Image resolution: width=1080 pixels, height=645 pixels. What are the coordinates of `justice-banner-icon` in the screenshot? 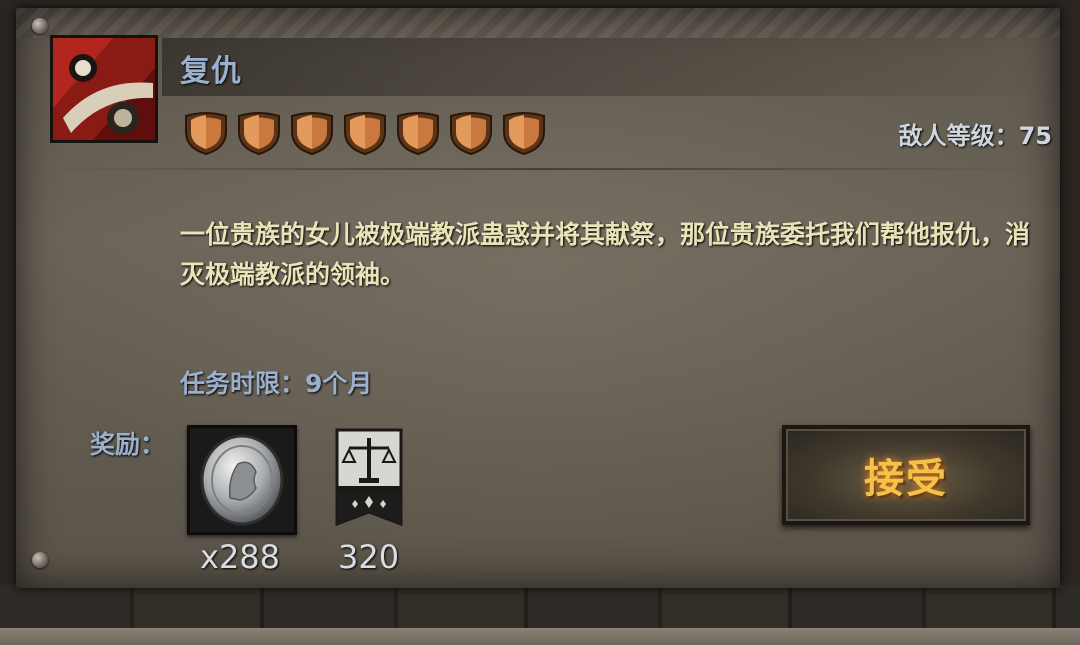 It's located at (369, 477).